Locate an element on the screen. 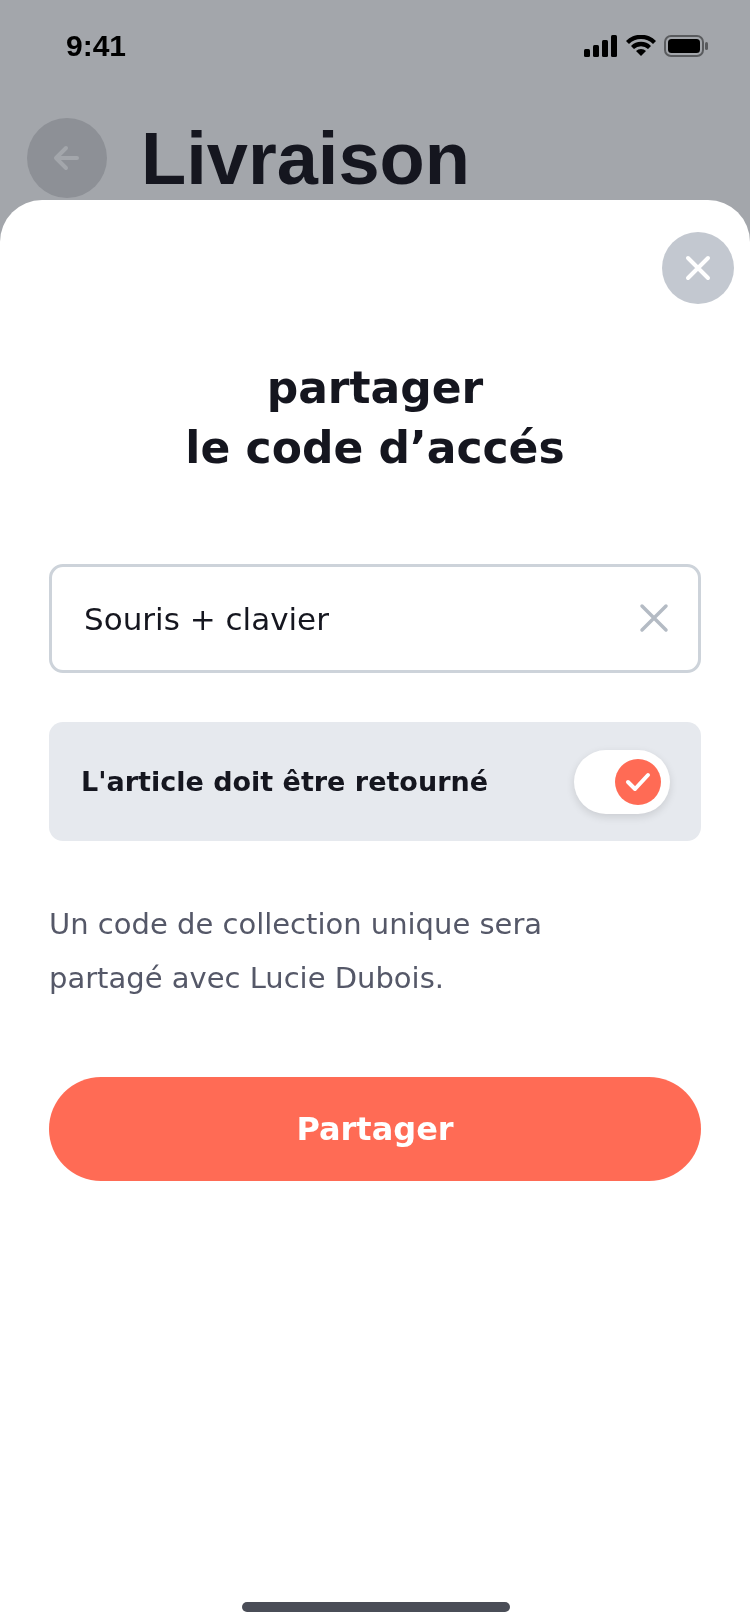 The height and width of the screenshot is (1624, 750). text-field: Souris + clavier is located at coordinates (375, 618).